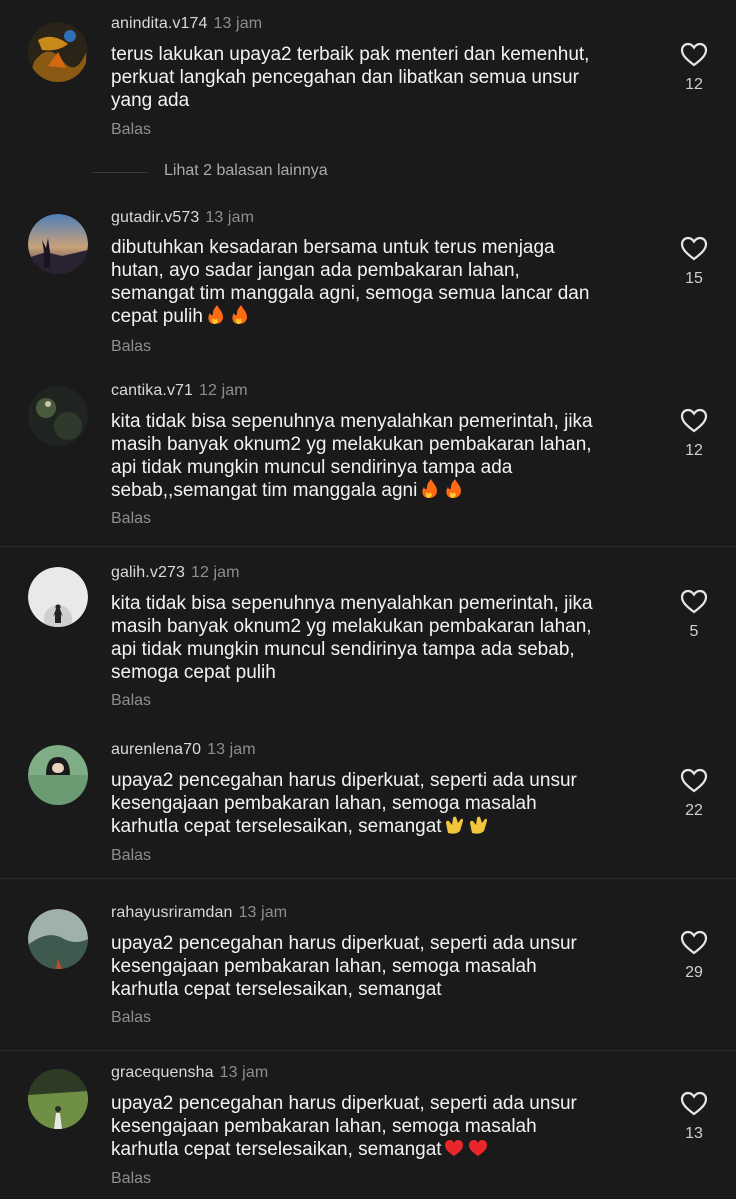 The image size is (736, 1199). I want to click on clap-emoji-icon, so click(467, 828).